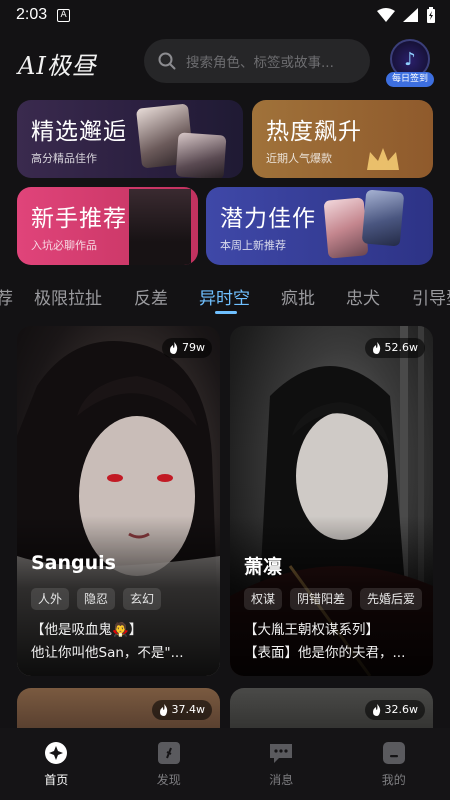 This screenshot has height=800, width=450. Describe the element at coordinates (224, 296) in the screenshot. I see `tab-other-world: 异时空` at that location.